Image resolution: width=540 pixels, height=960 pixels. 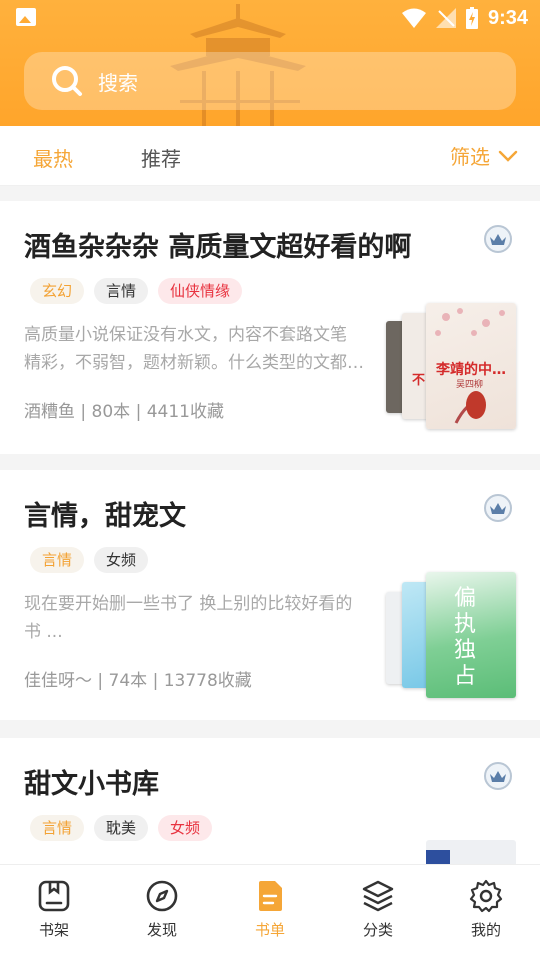 What do you see at coordinates (53, 157) in the screenshot?
I see `tab-hot: 最热` at bounding box center [53, 157].